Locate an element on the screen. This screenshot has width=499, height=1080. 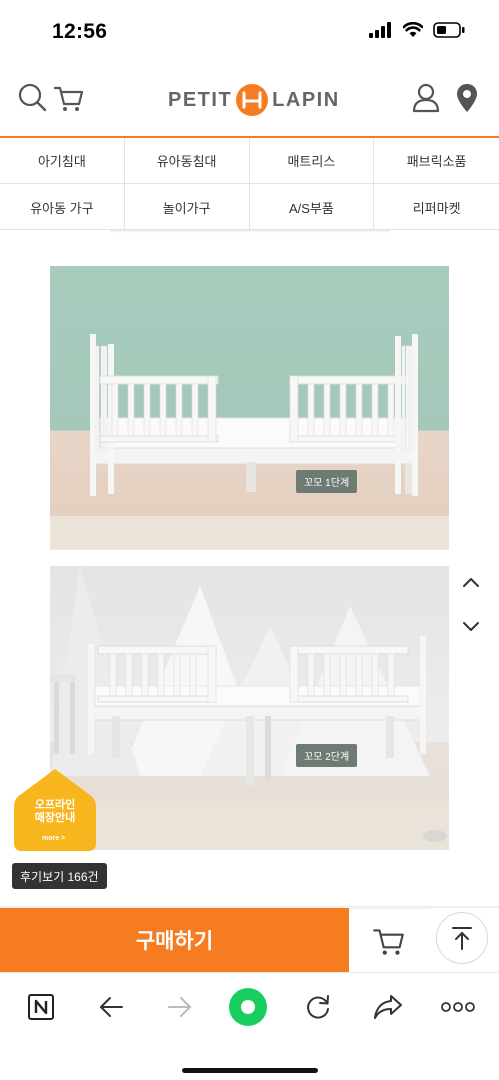
browser-toolbar is located at coordinates (249, 1026).